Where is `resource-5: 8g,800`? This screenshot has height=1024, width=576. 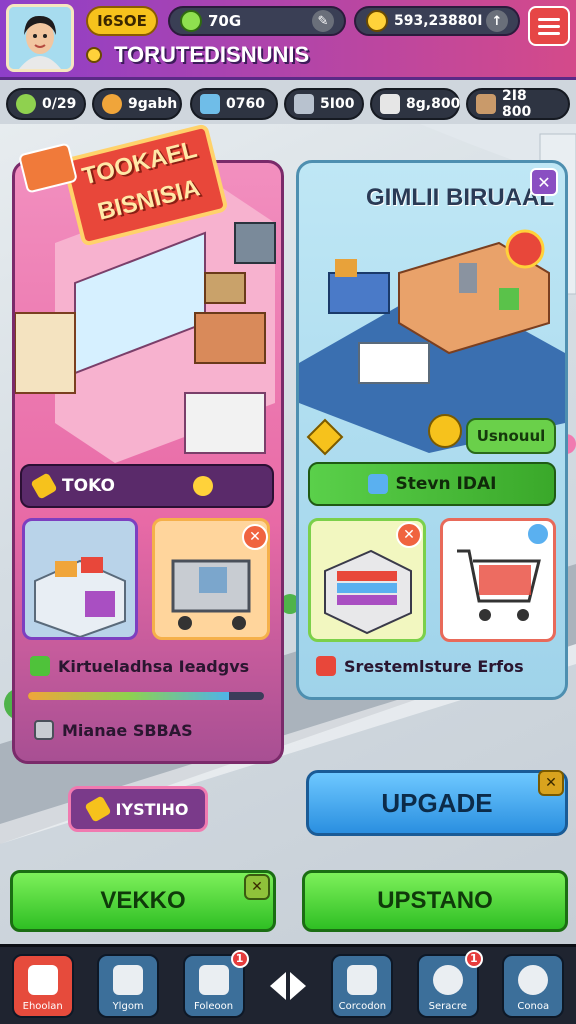 resource-5: 8g,800 is located at coordinates (415, 104).